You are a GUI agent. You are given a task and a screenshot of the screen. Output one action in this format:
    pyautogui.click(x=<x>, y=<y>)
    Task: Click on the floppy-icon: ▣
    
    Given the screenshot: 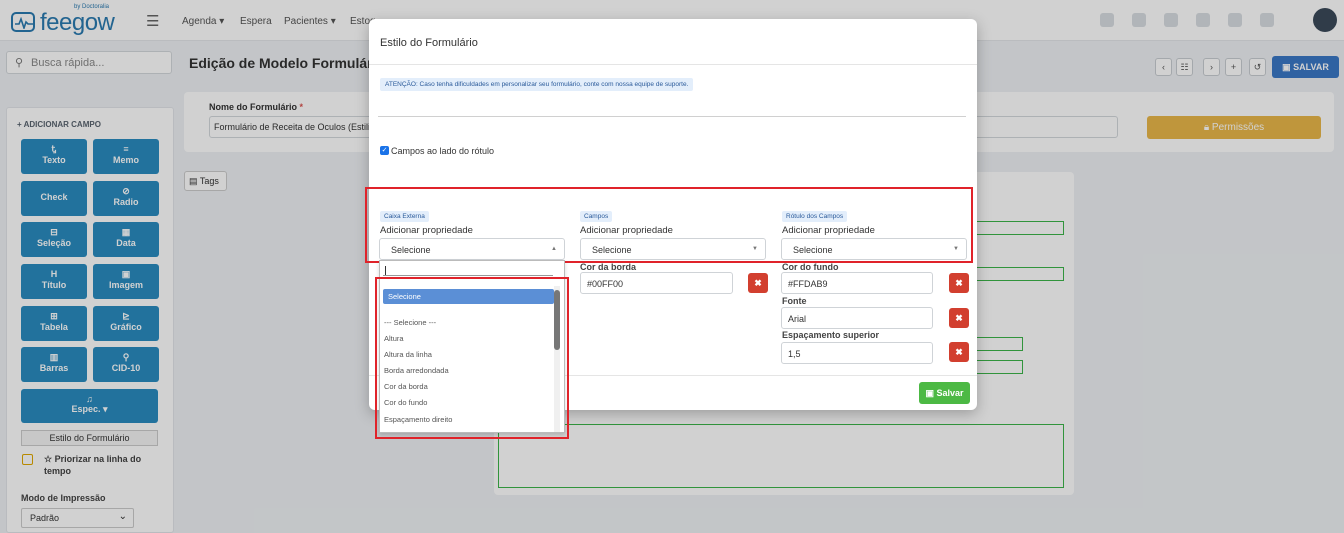 What is the action you would take?
    pyautogui.click(x=931, y=393)
    